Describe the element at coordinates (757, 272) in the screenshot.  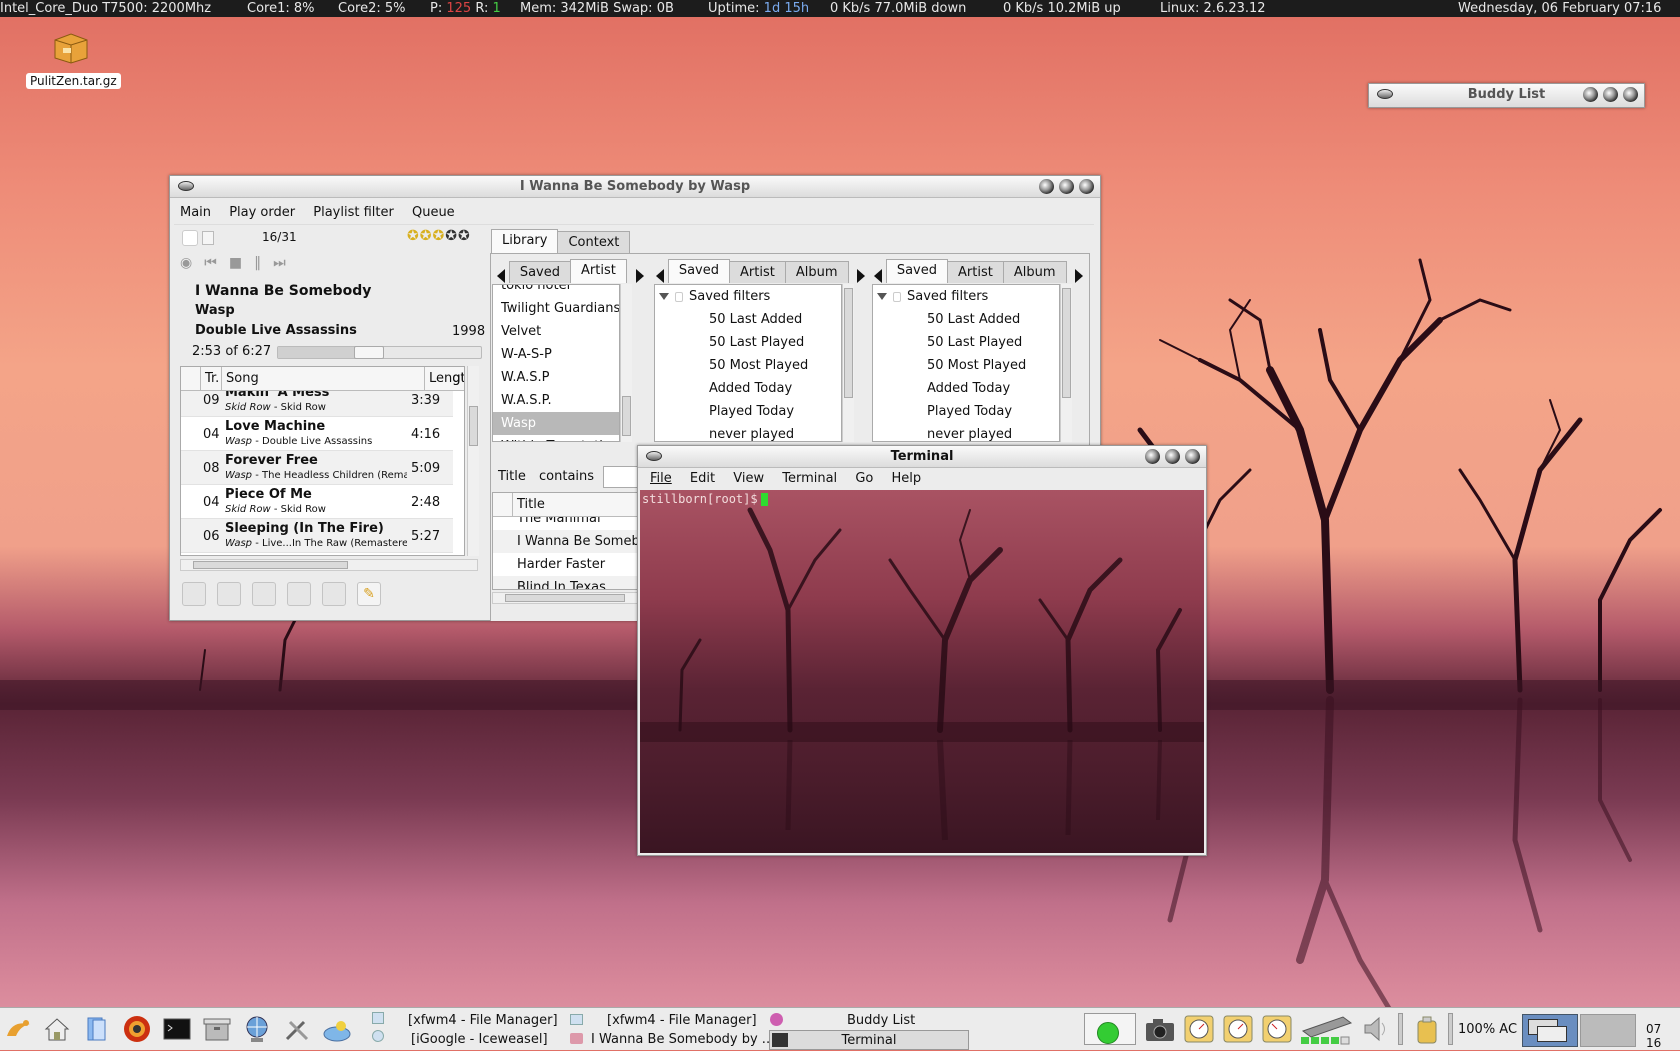
I see `pane2-tab-artist: Artist` at that location.